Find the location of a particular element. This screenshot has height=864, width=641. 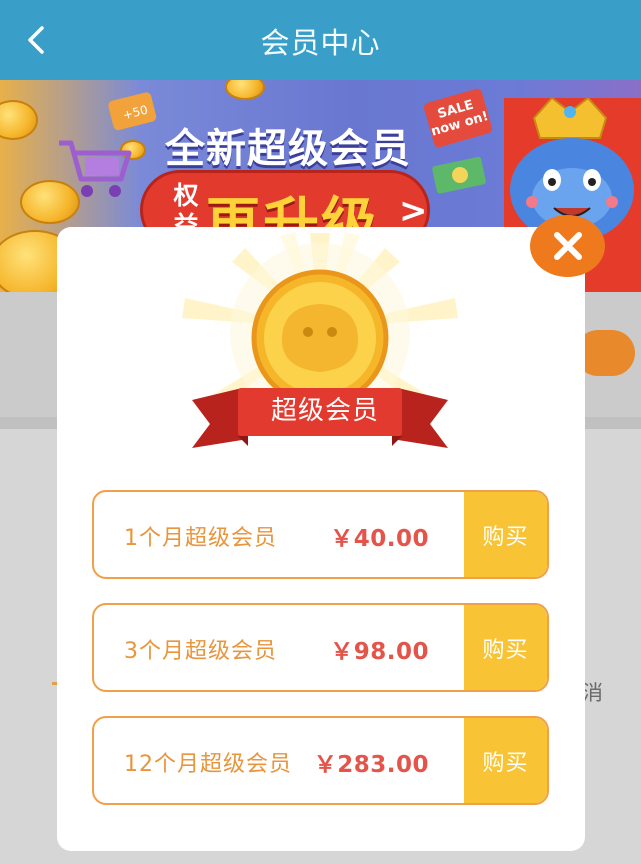

coupon-icon: +50 is located at coordinates (132, 111).